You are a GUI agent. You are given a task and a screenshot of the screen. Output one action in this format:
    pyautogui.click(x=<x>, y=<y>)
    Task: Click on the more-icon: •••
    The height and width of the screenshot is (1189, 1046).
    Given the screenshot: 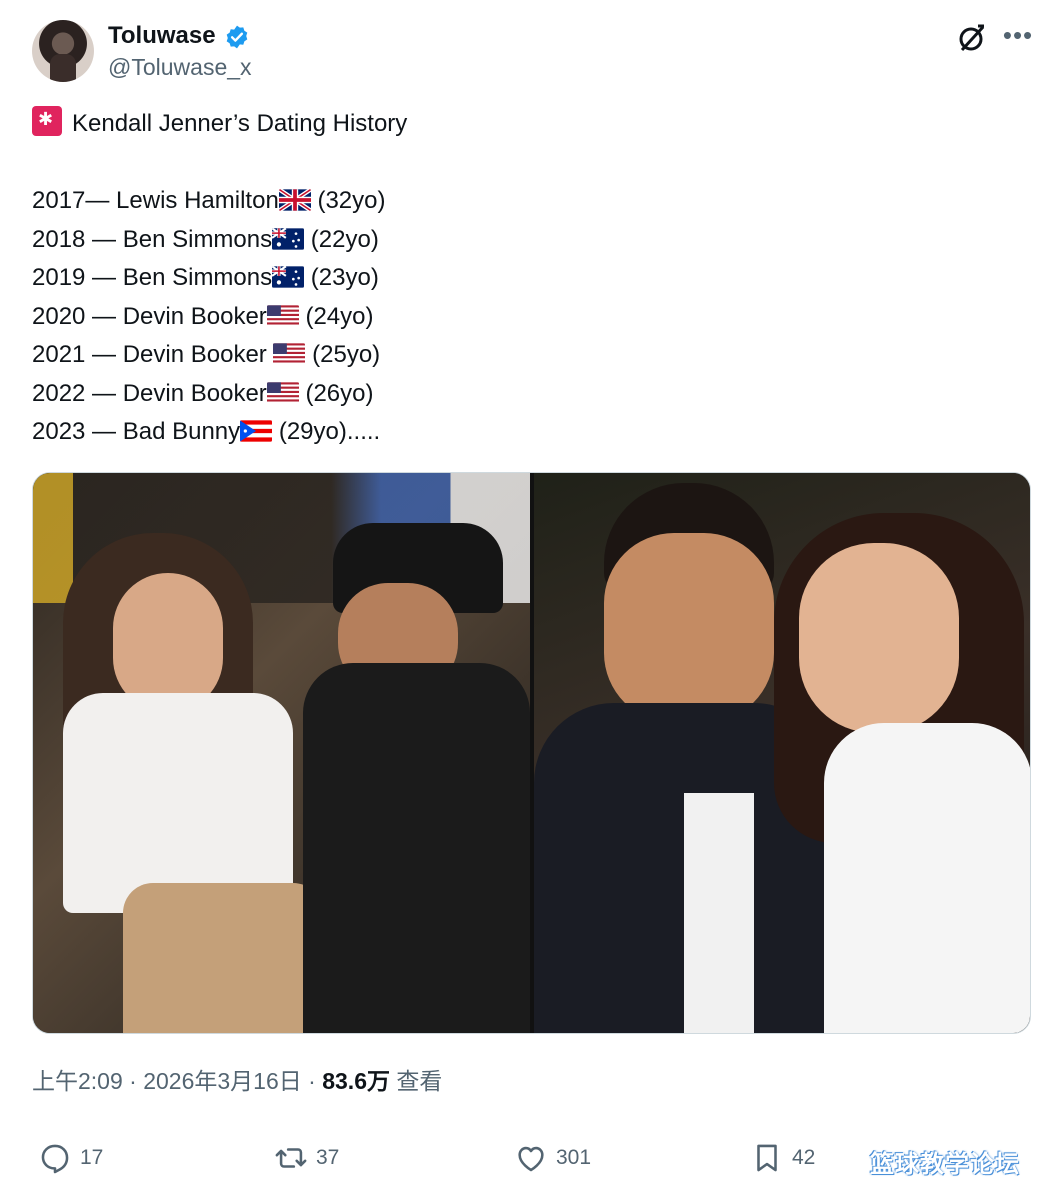 What is the action you would take?
    pyautogui.click(x=1018, y=37)
    